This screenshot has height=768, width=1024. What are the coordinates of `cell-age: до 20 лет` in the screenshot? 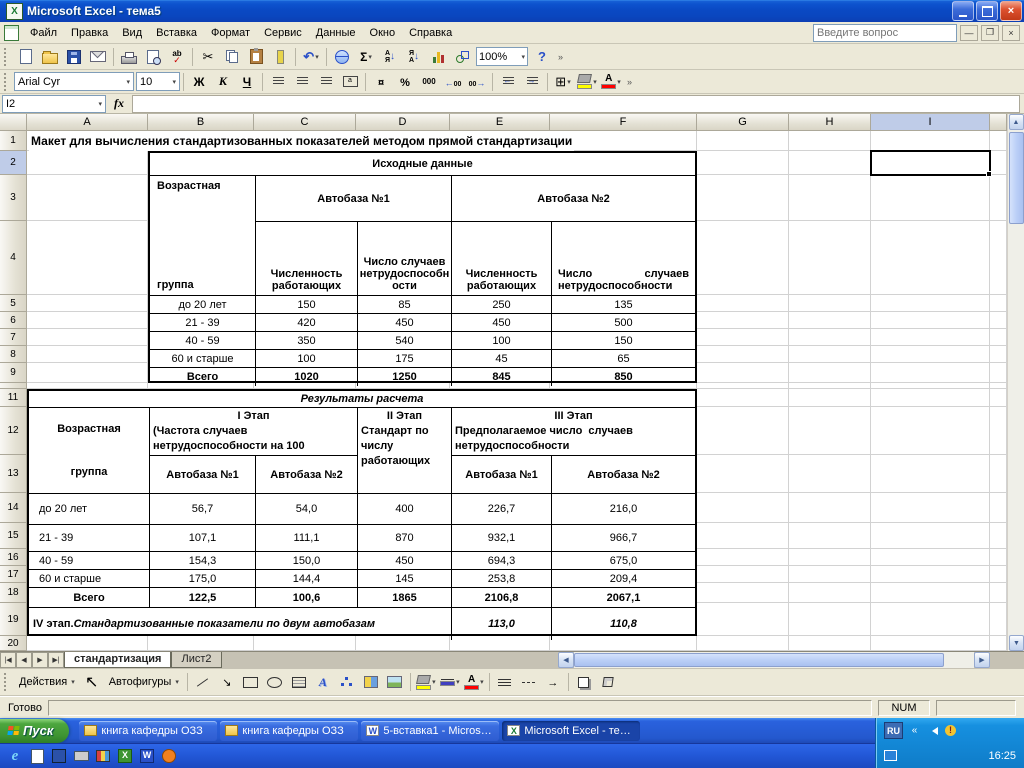 It's located at (89, 509).